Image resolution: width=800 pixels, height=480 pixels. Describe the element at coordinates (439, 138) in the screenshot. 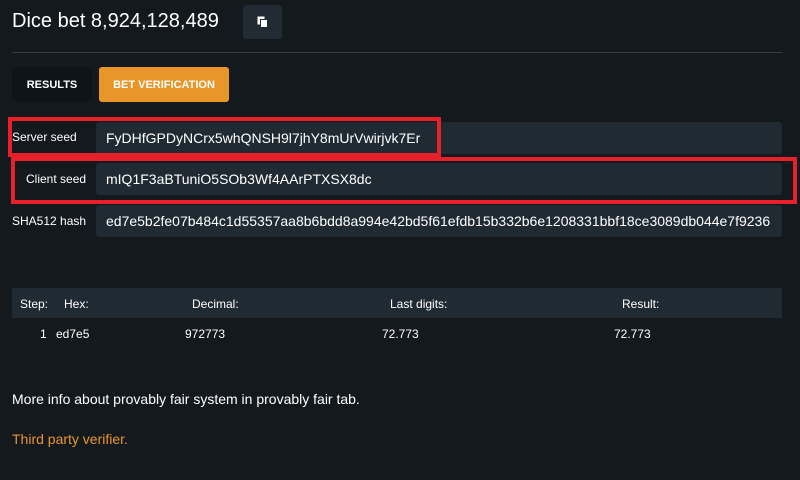

I see `server-seed-field: FyDHfGPDyNCrx5whQNSH9l7jhY8mUrVwirjvk7Er` at that location.